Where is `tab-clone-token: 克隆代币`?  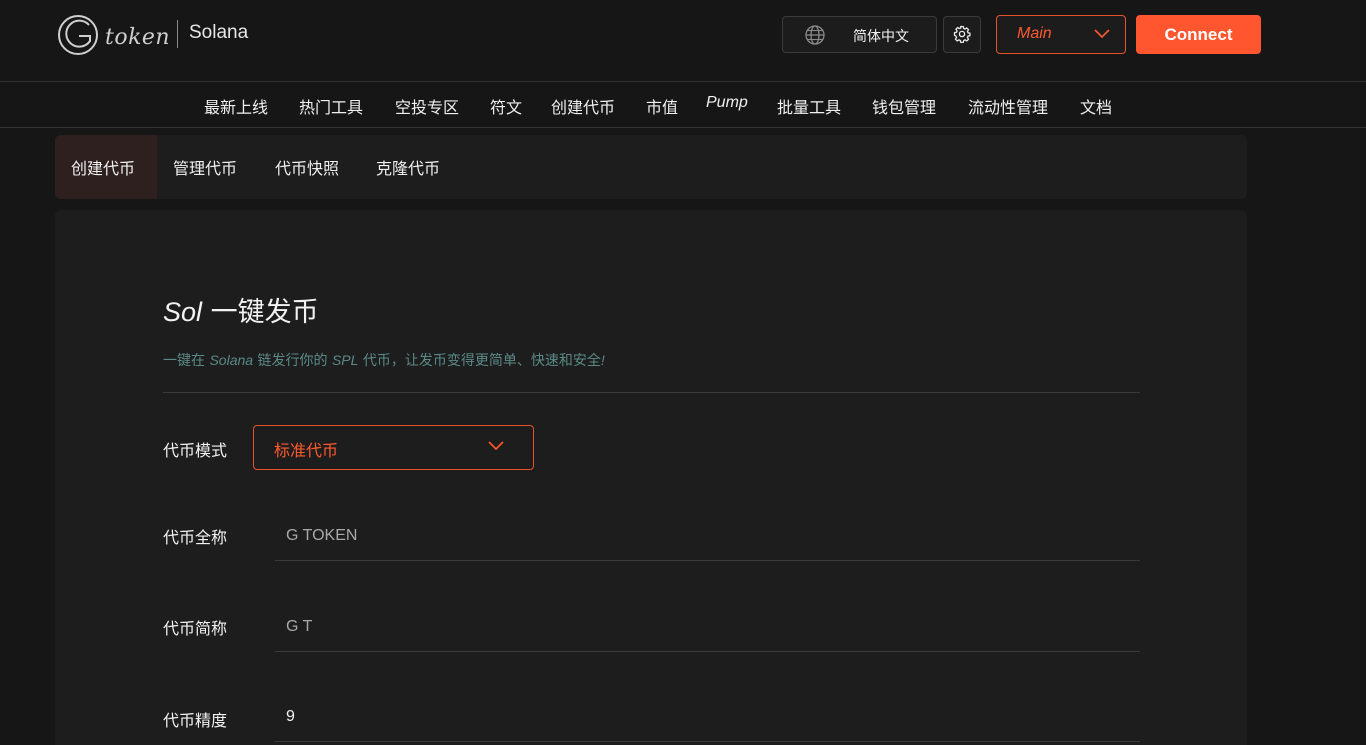
tab-clone-token: 克隆代币 is located at coordinates (408, 167).